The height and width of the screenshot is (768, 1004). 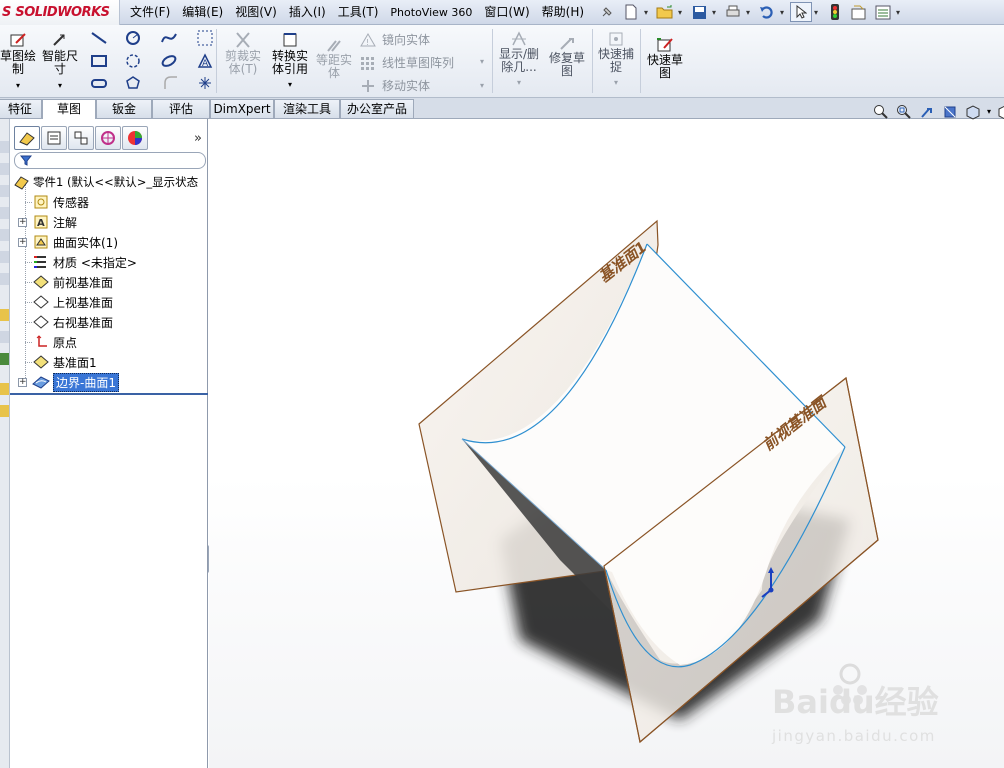 What do you see at coordinates (109, 394) in the screenshot?
I see `rollback-bar` at bounding box center [109, 394].